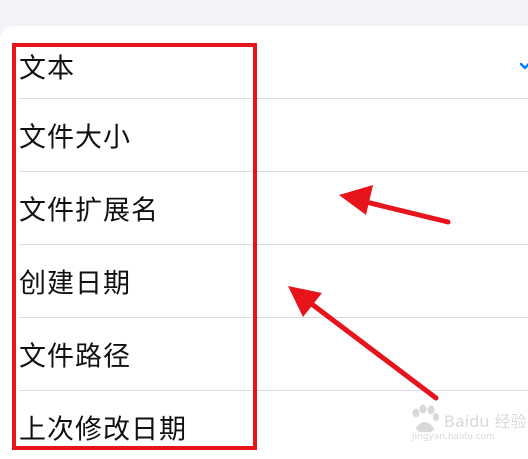 Image resolution: width=528 pixels, height=459 pixels. Describe the element at coordinates (89, 211) in the screenshot. I see `list-item-label: 文件扩展名` at that location.